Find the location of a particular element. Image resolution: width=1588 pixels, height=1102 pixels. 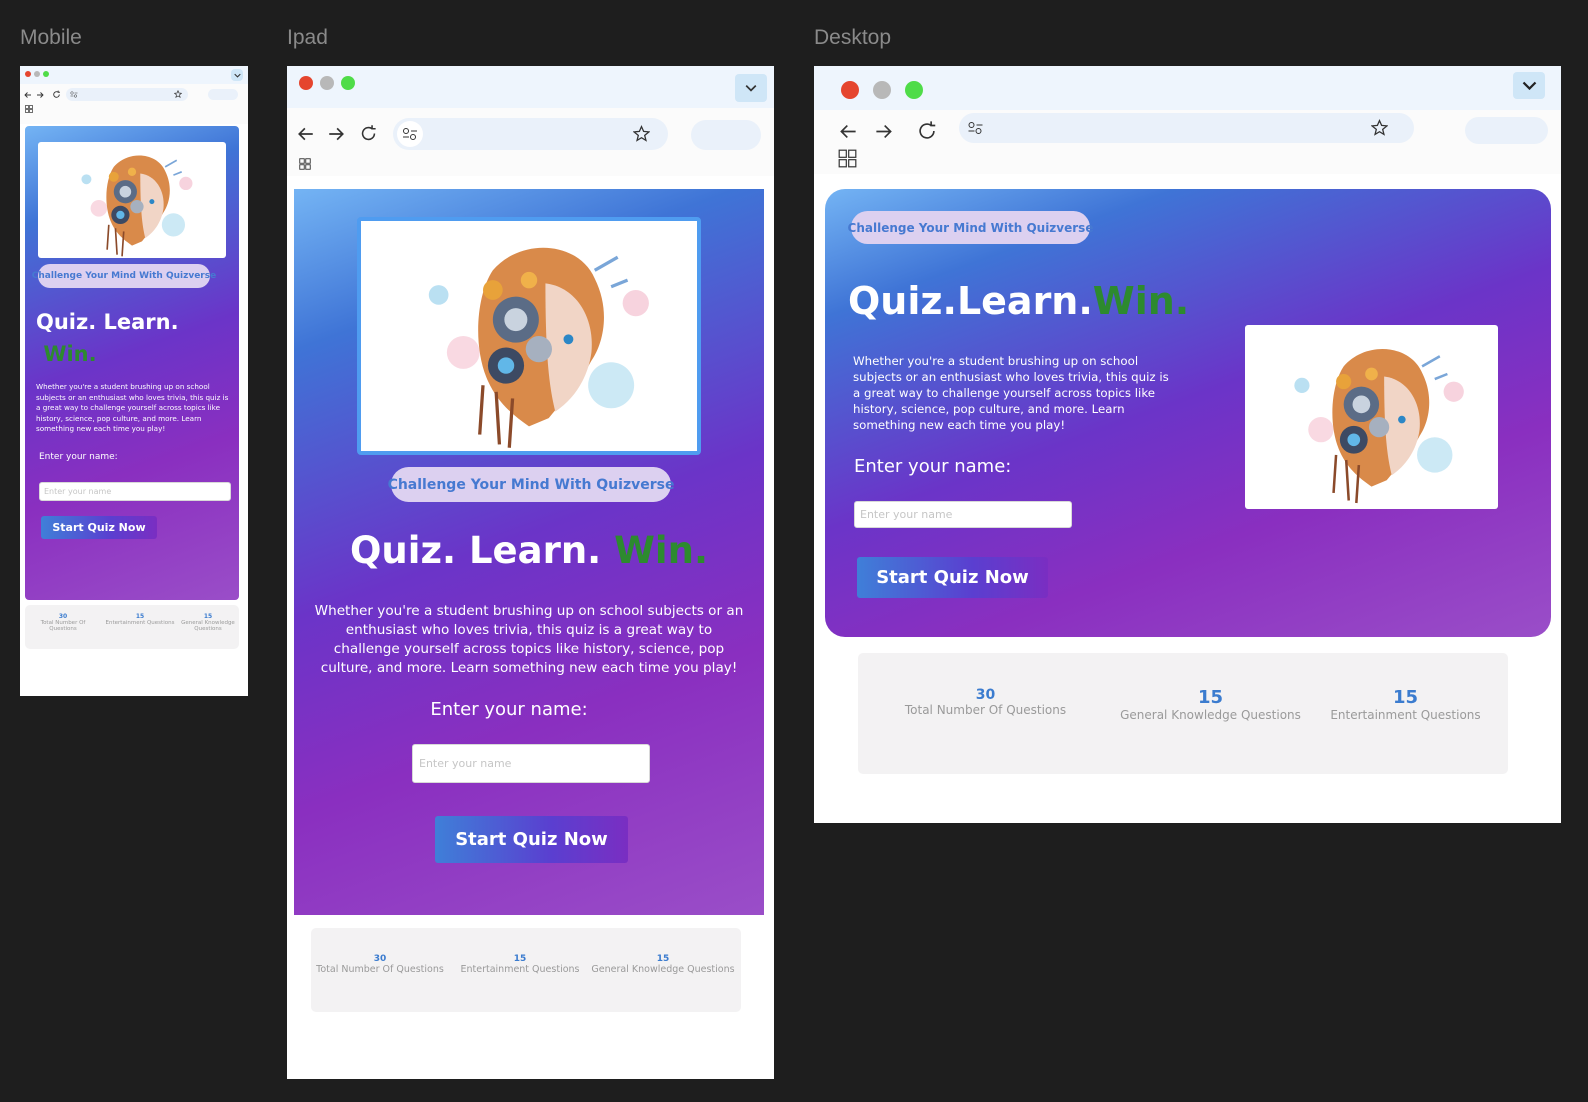

ipad-titlebar is located at coordinates (530, 87).